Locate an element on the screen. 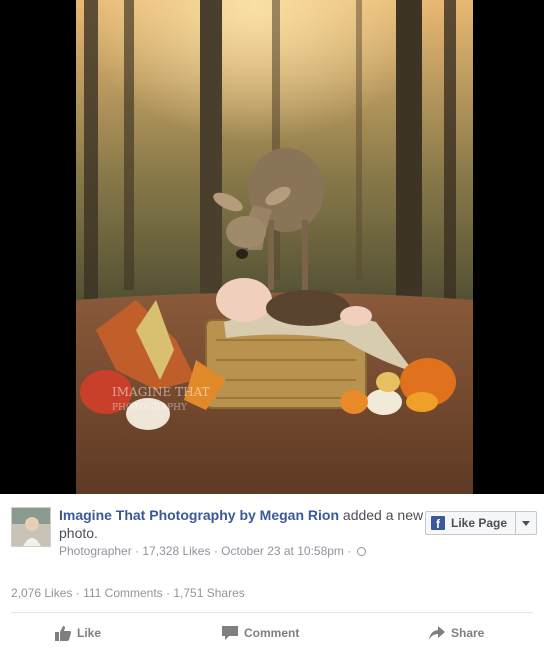 The height and width of the screenshot is (648, 544). like-button: Like is located at coordinates (78, 633).